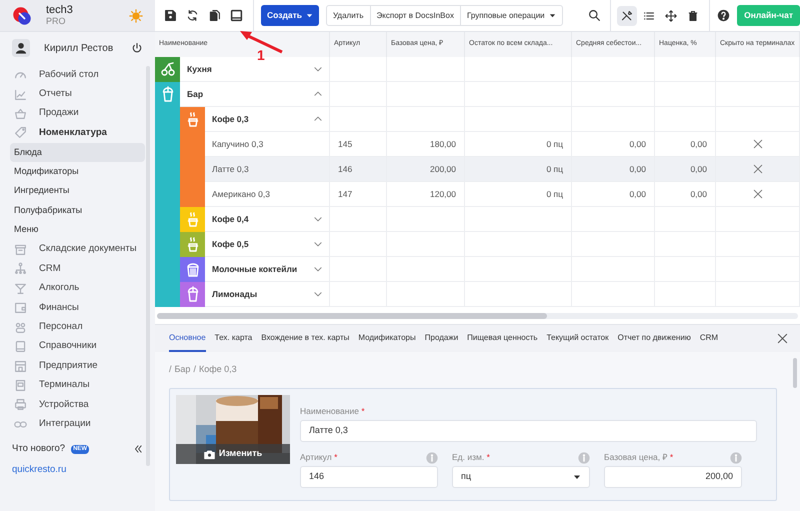  Describe the element at coordinates (415, 15) in the screenshot. I see `toolbar-button: Экспорт в DocsInBox` at that location.